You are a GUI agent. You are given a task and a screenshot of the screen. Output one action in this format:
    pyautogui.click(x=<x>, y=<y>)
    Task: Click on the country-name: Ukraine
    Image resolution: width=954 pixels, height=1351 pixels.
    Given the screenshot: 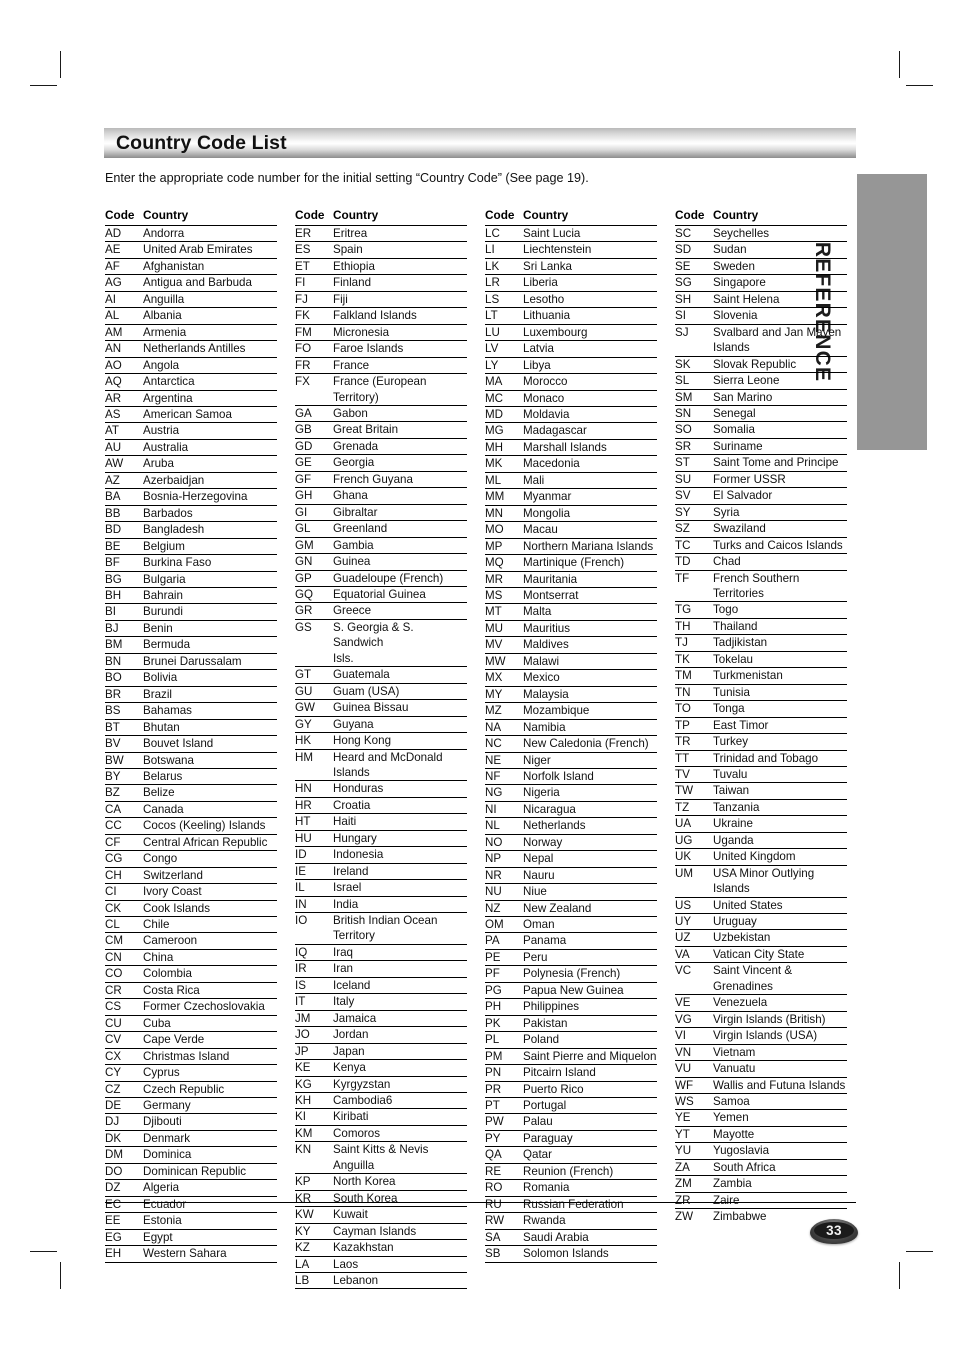 What is the action you would take?
    pyautogui.click(x=733, y=824)
    